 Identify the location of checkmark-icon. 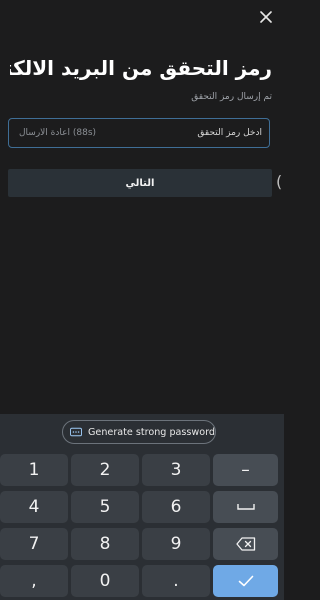
(245, 581).